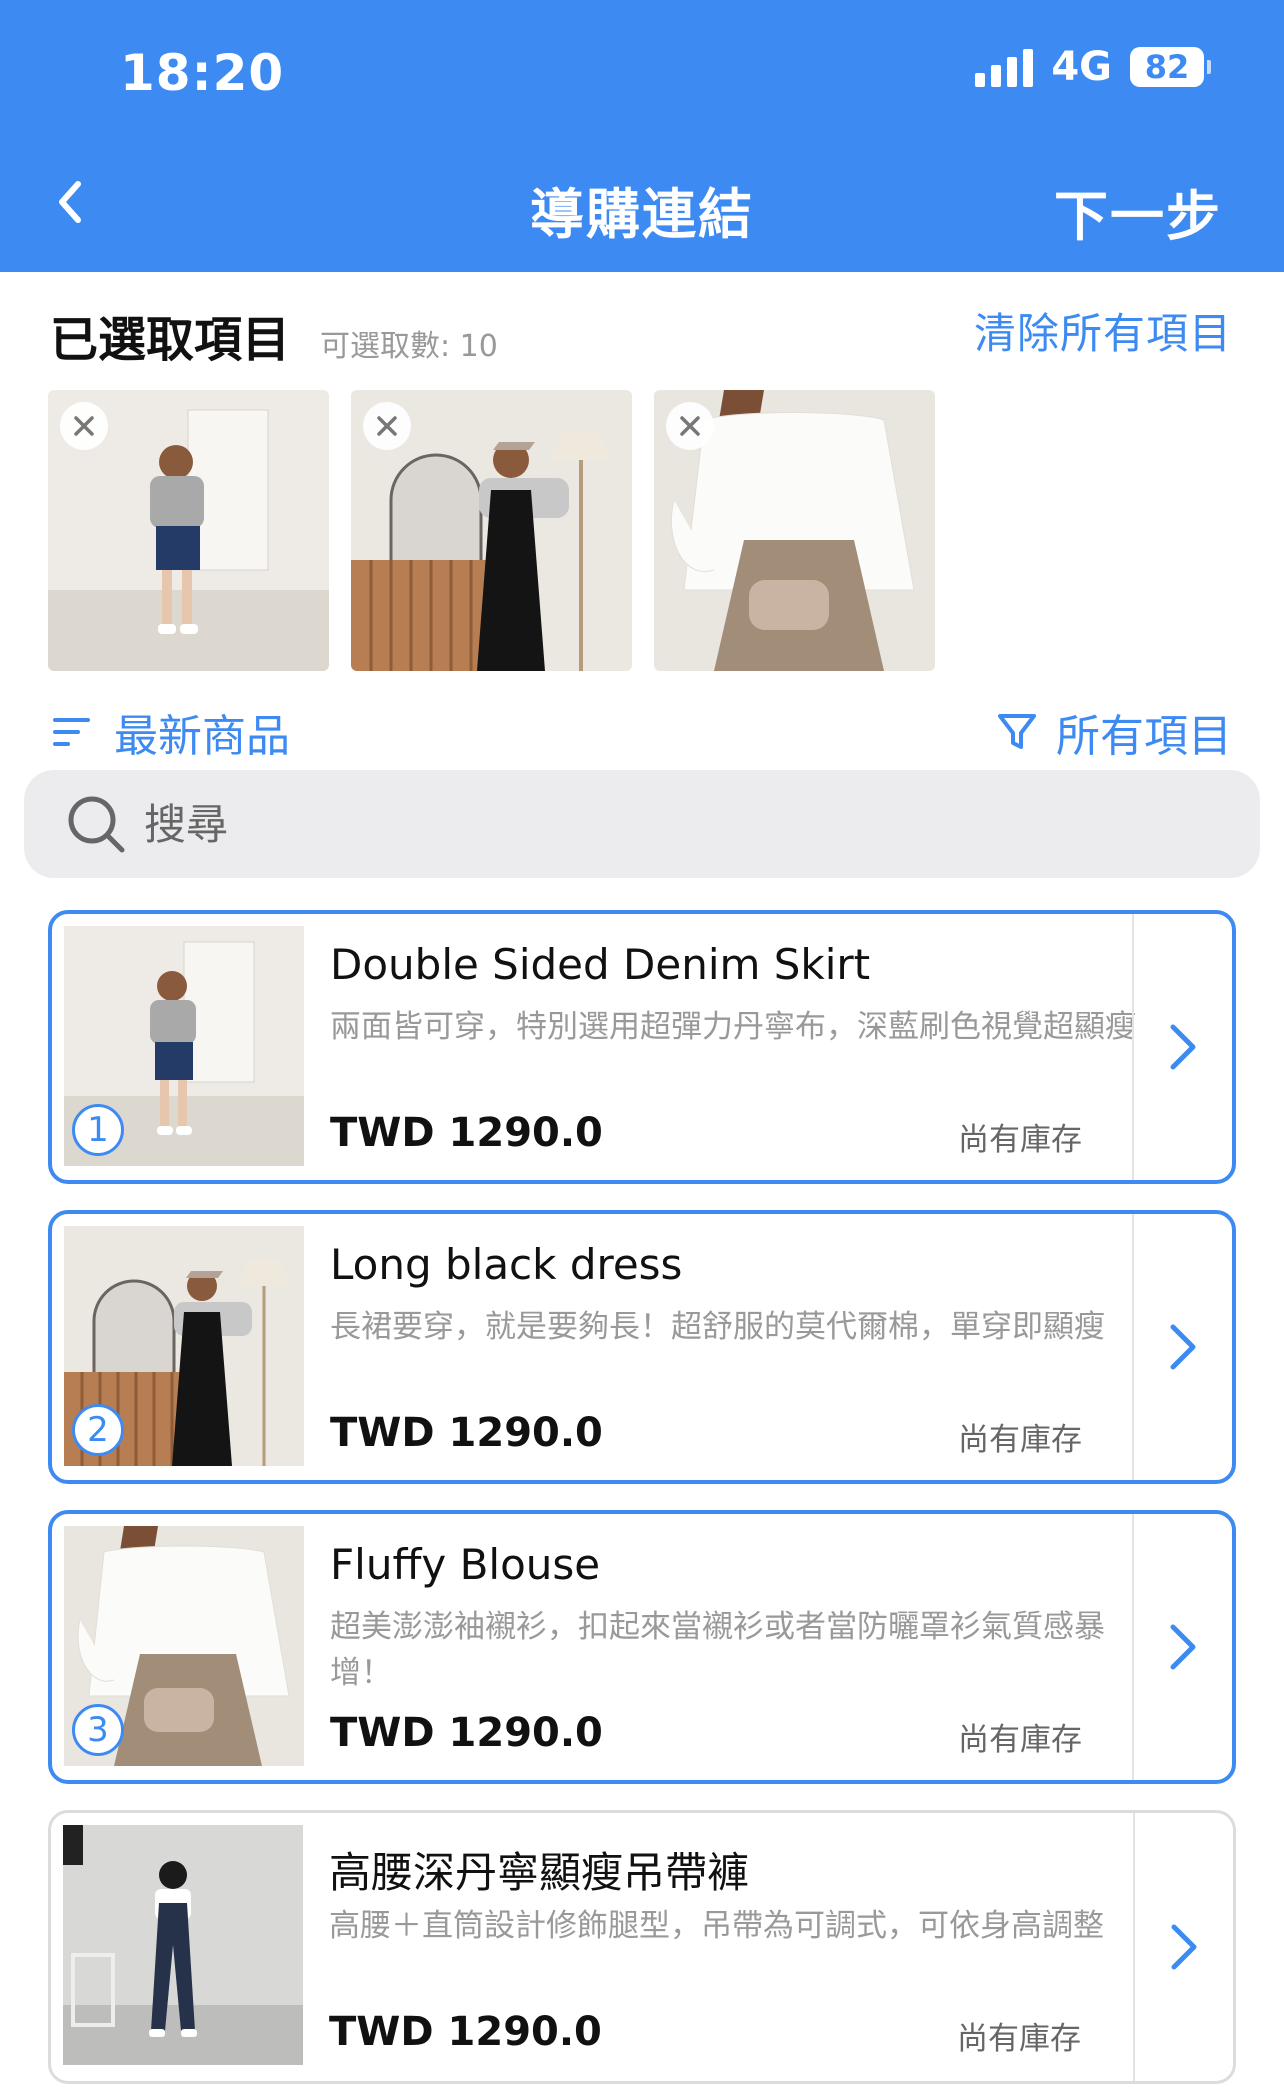 This screenshot has height=2091, width=1284. Describe the element at coordinates (1081, 67) in the screenshot. I see `network-label: 4G` at that location.